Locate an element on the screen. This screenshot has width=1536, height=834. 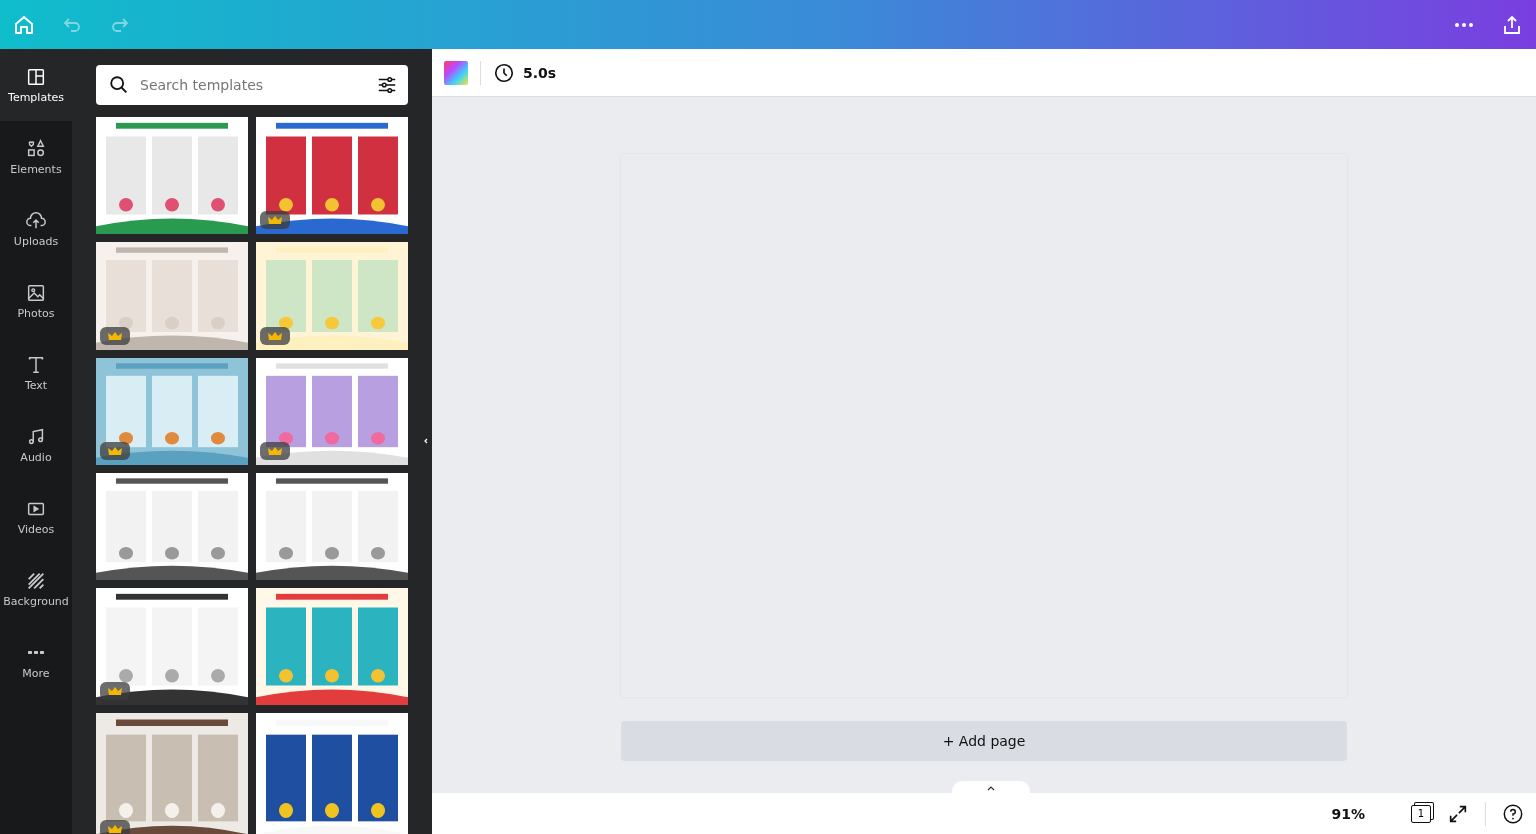
add-page-button: + Add page is located at coordinates (984, 741).